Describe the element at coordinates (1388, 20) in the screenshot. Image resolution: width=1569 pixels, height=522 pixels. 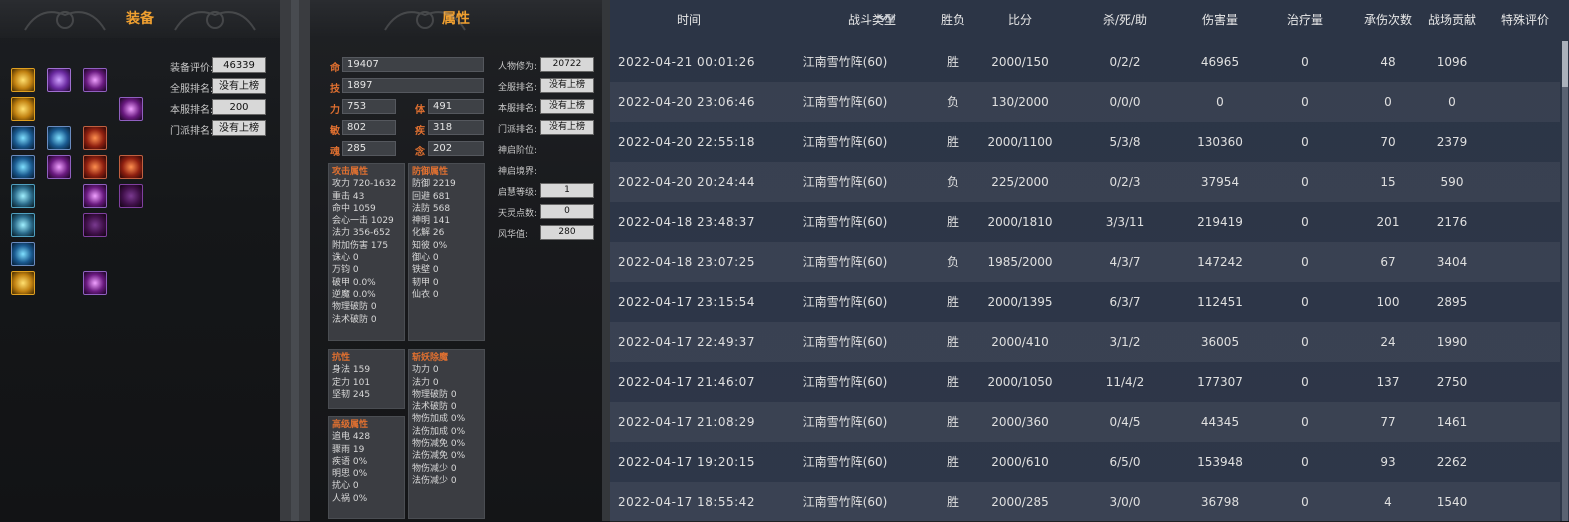
I see `col-header-taken: 承伤次数` at that location.